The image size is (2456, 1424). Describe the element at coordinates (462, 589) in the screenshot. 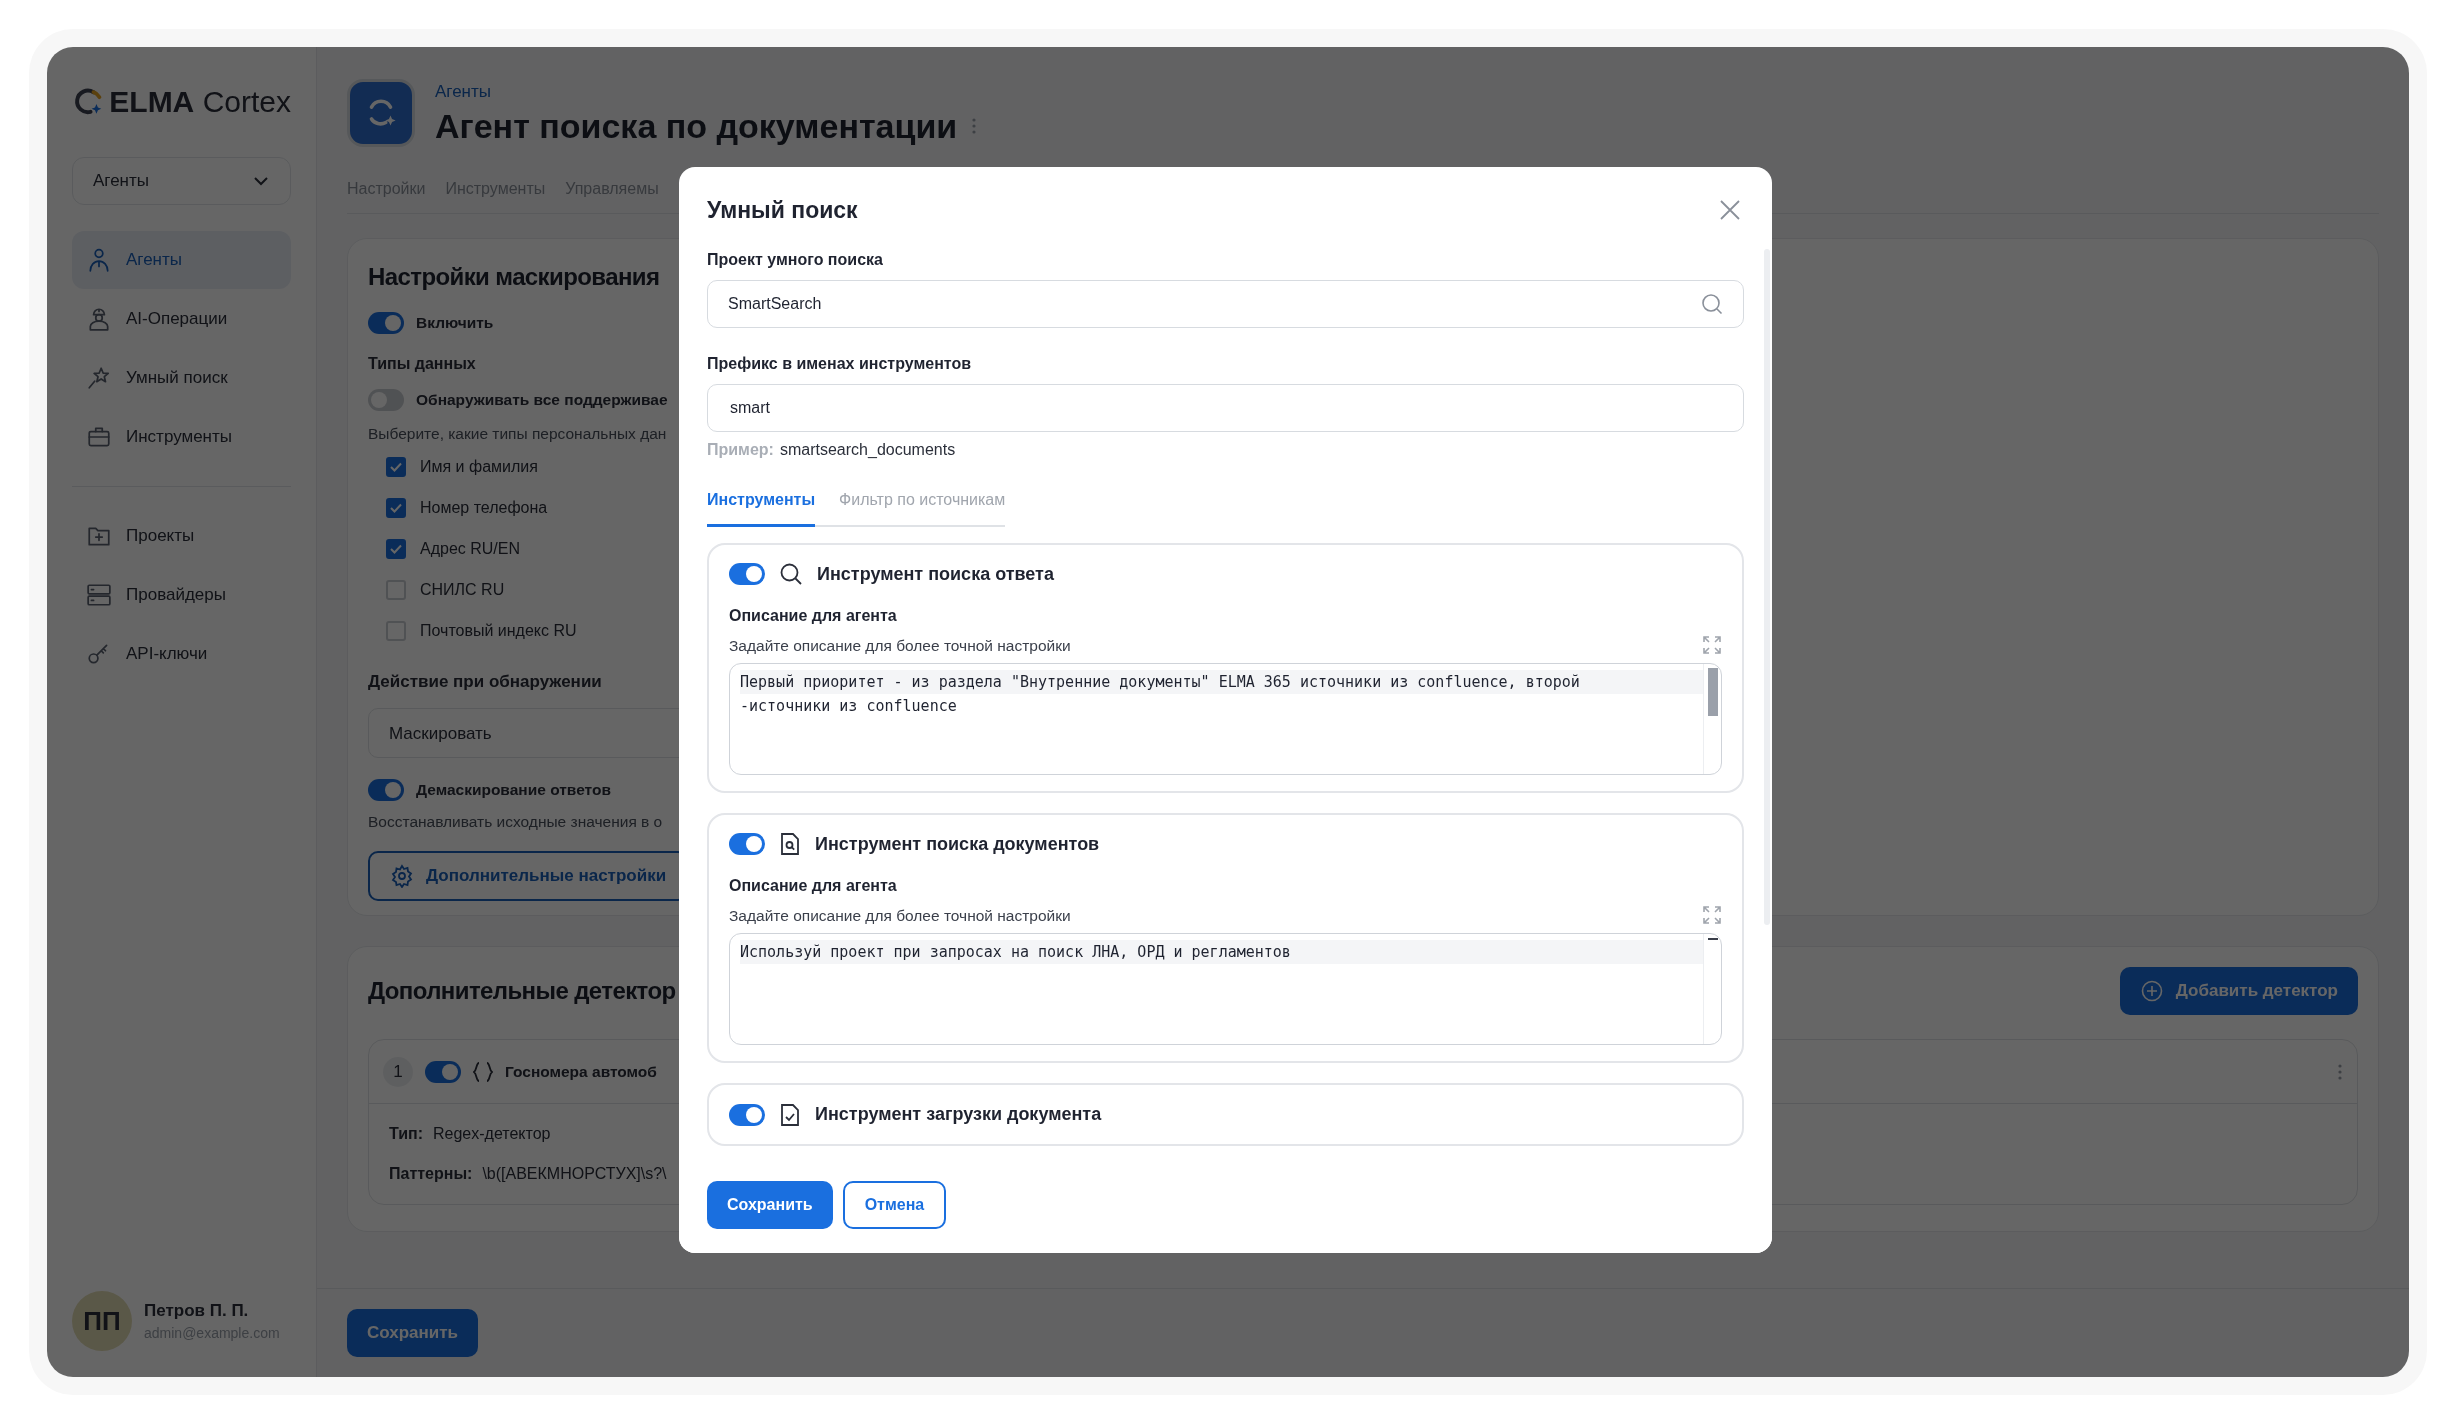

I see `checkbox-label: СНИЛС RU` at that location.